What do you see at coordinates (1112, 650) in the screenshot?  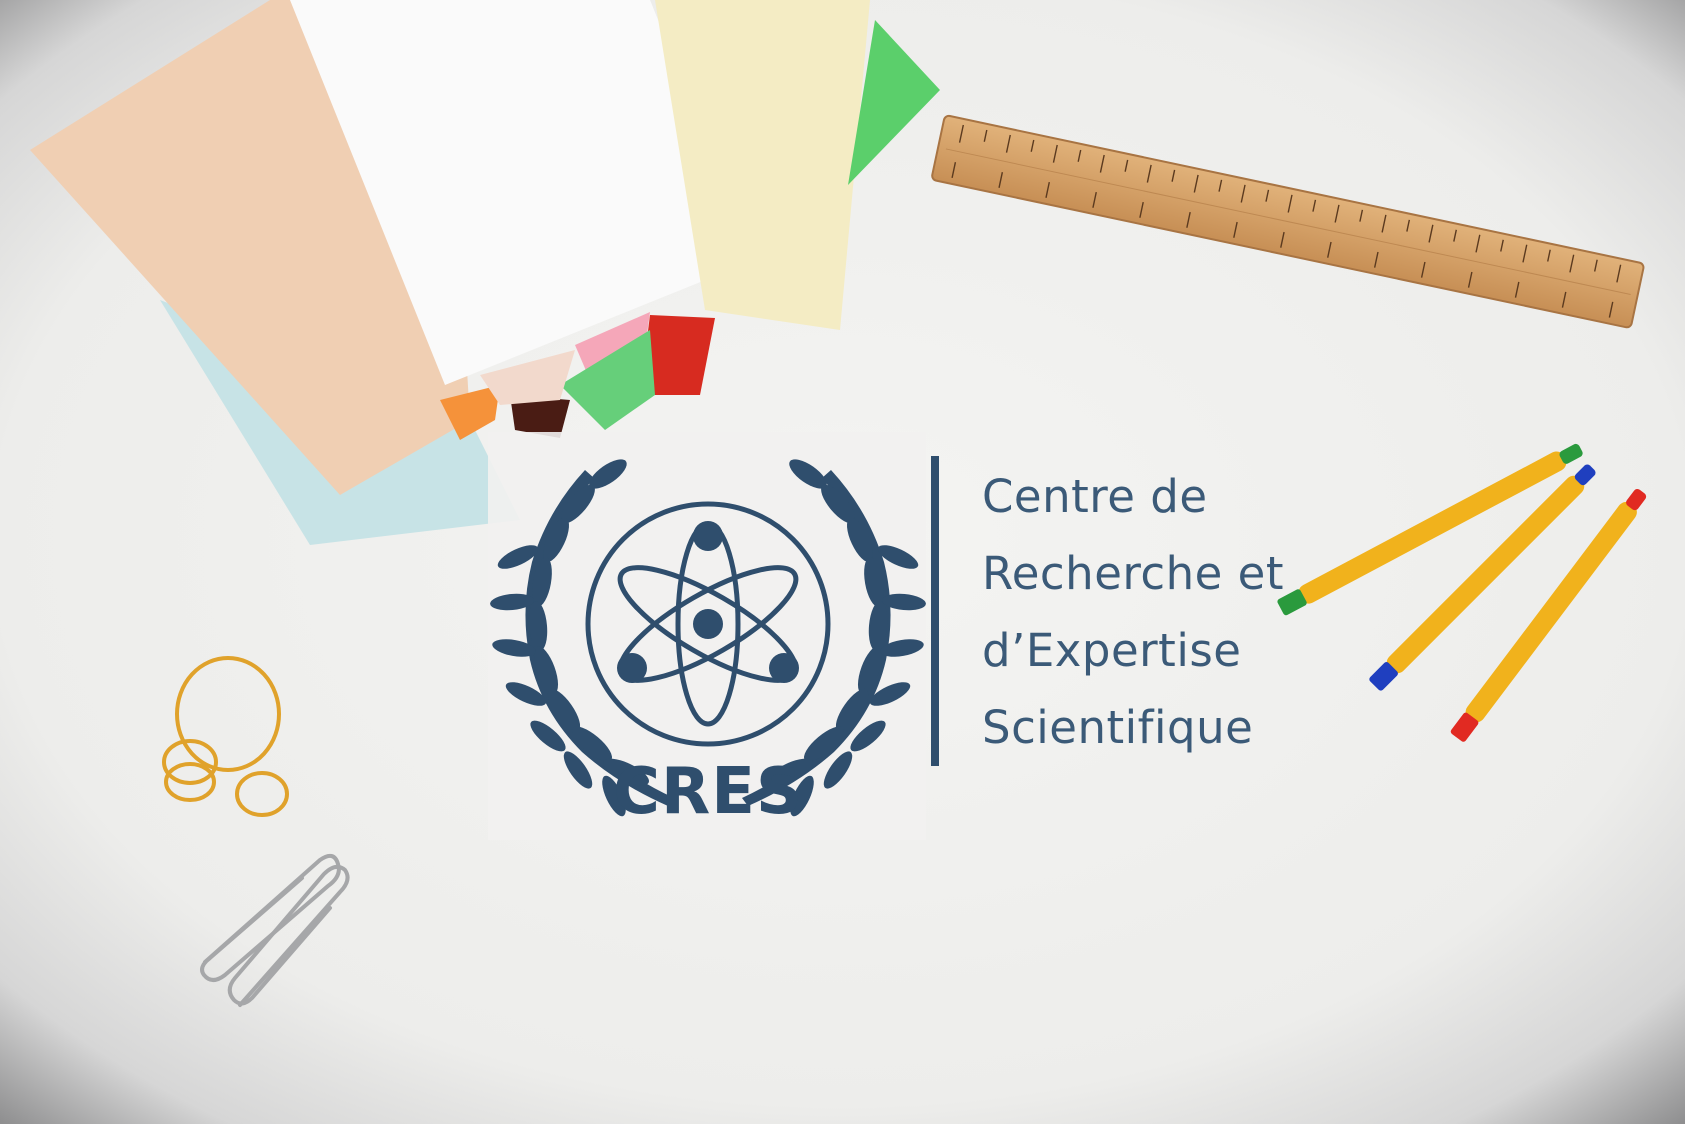 I see `organization-name-line-3: d’Expertise` at bounding box center [1112, 650].